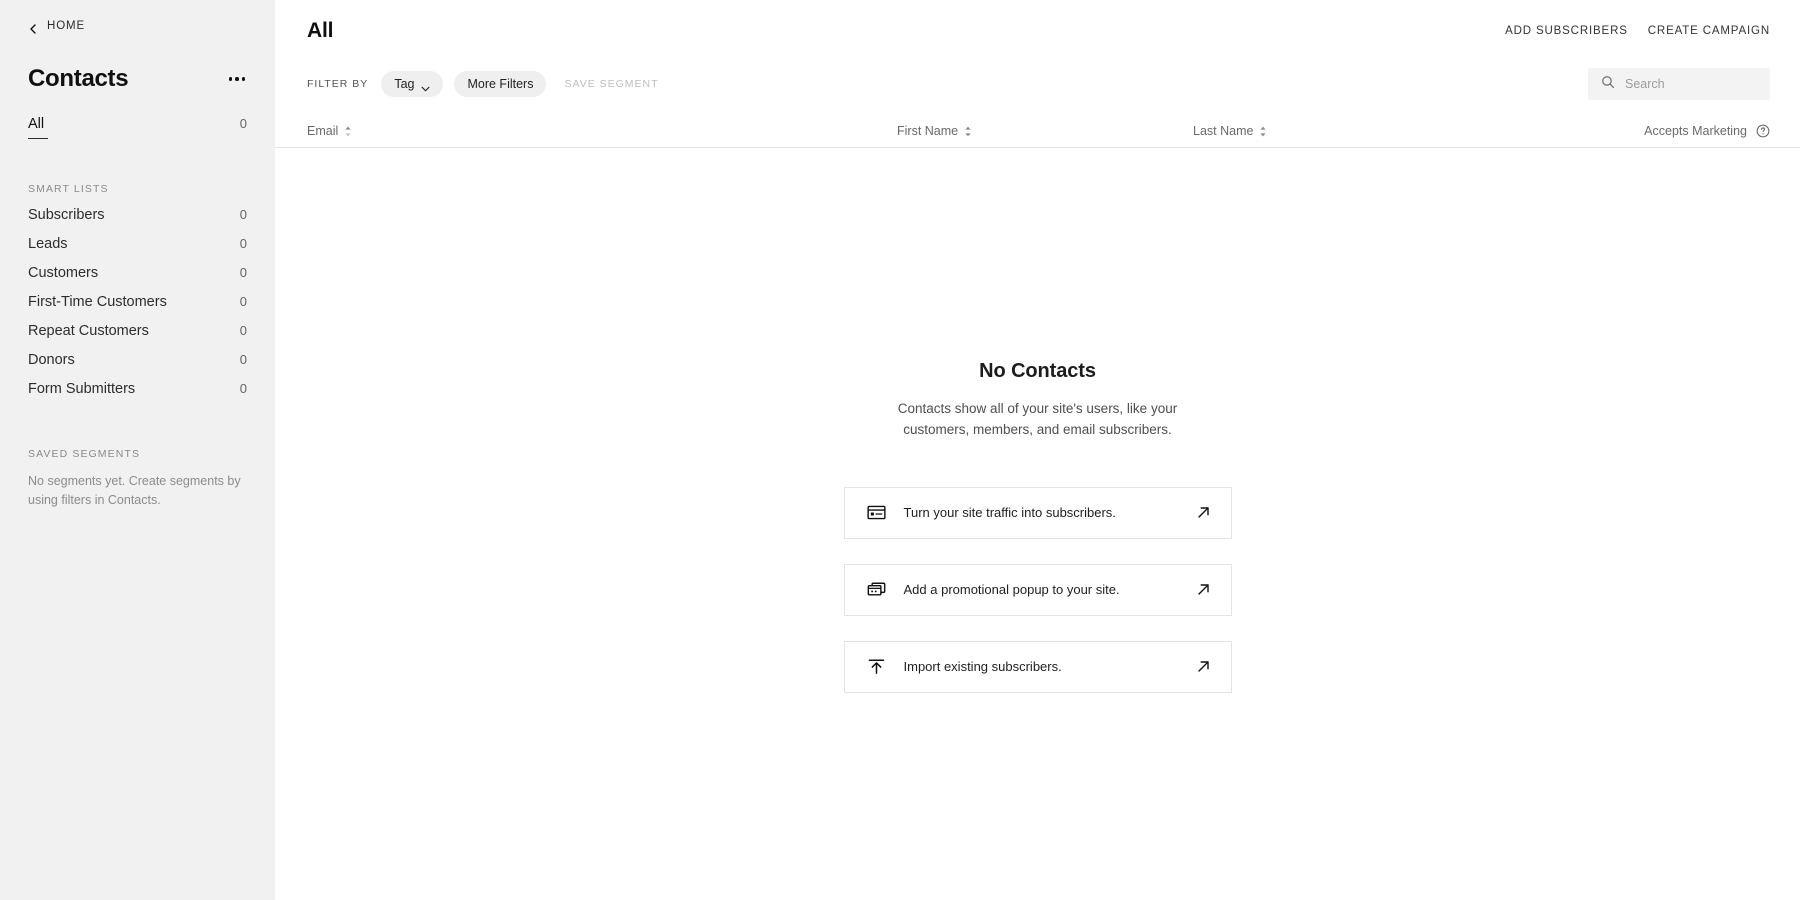  Describe the element at coordinates (1637, 31) in the screenshot. I see `header-actions: ADD SUBSCRIBERS CREATE CAMPAIGN` at that location.